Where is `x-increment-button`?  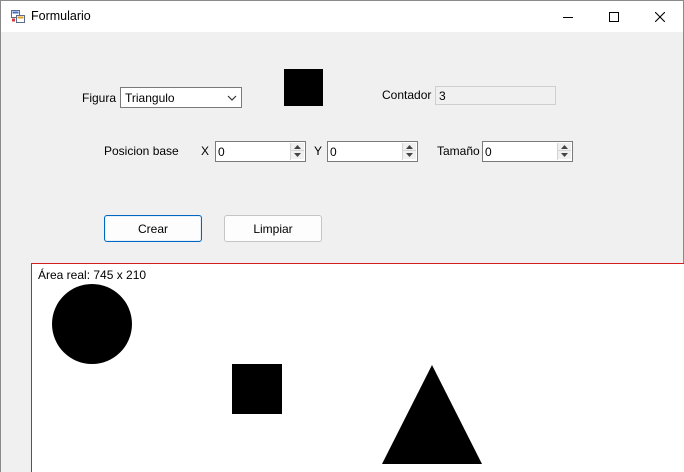 x-increment-button is located at coordinates (297, 147).